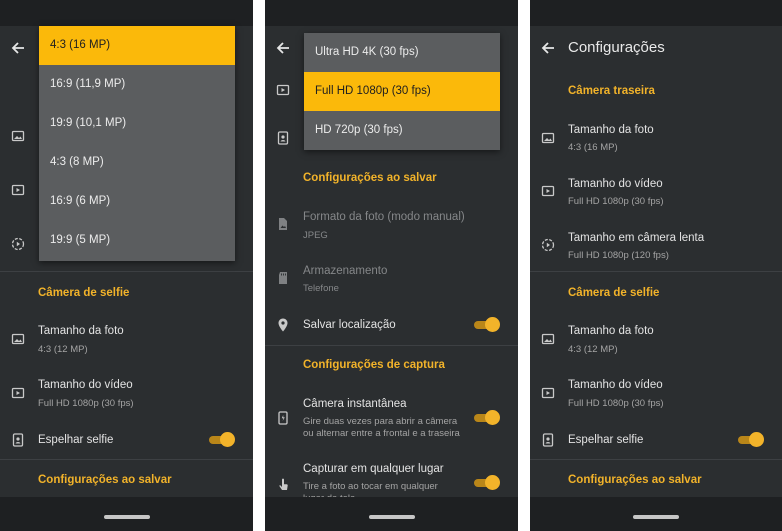 The image size is (782, 531). Describe the element at coordinates (487, 325) in the screenshot. I see `save-location-toggle` at that location.